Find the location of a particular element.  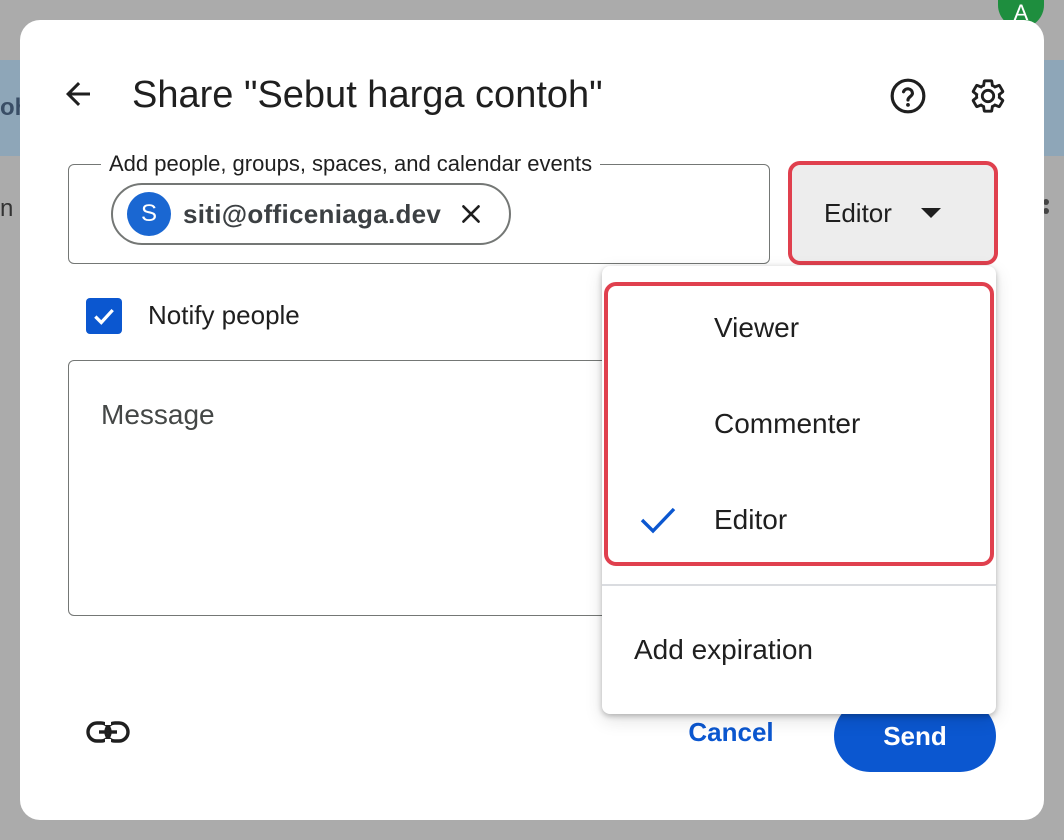

link-icon is located at coordinates (108, 732).